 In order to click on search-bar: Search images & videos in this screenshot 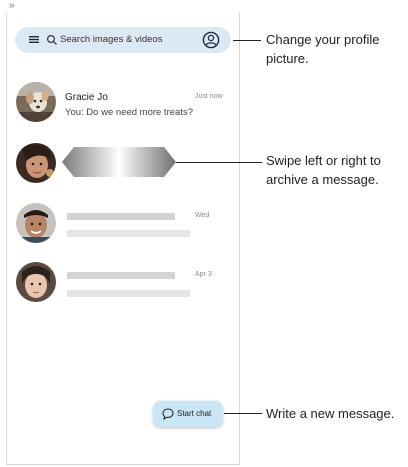, I will do `click(123, 40)`.